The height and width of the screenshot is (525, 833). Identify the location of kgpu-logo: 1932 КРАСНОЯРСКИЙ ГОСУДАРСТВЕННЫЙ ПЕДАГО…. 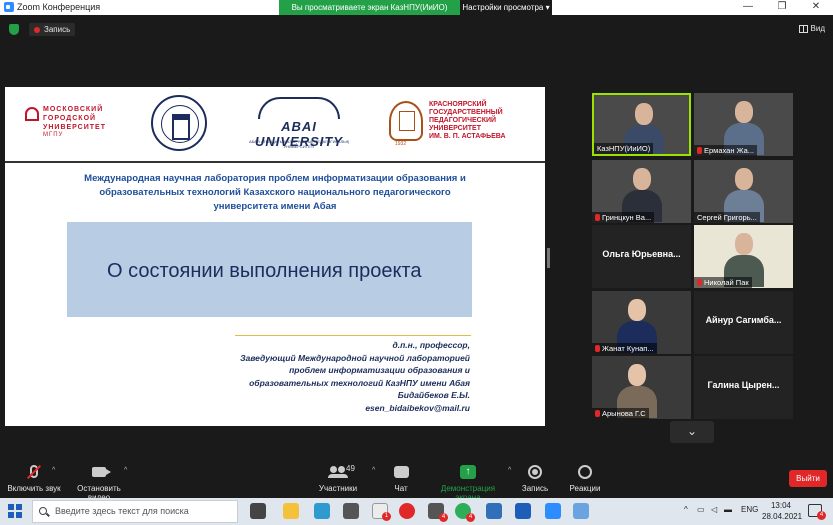
(464, 125).